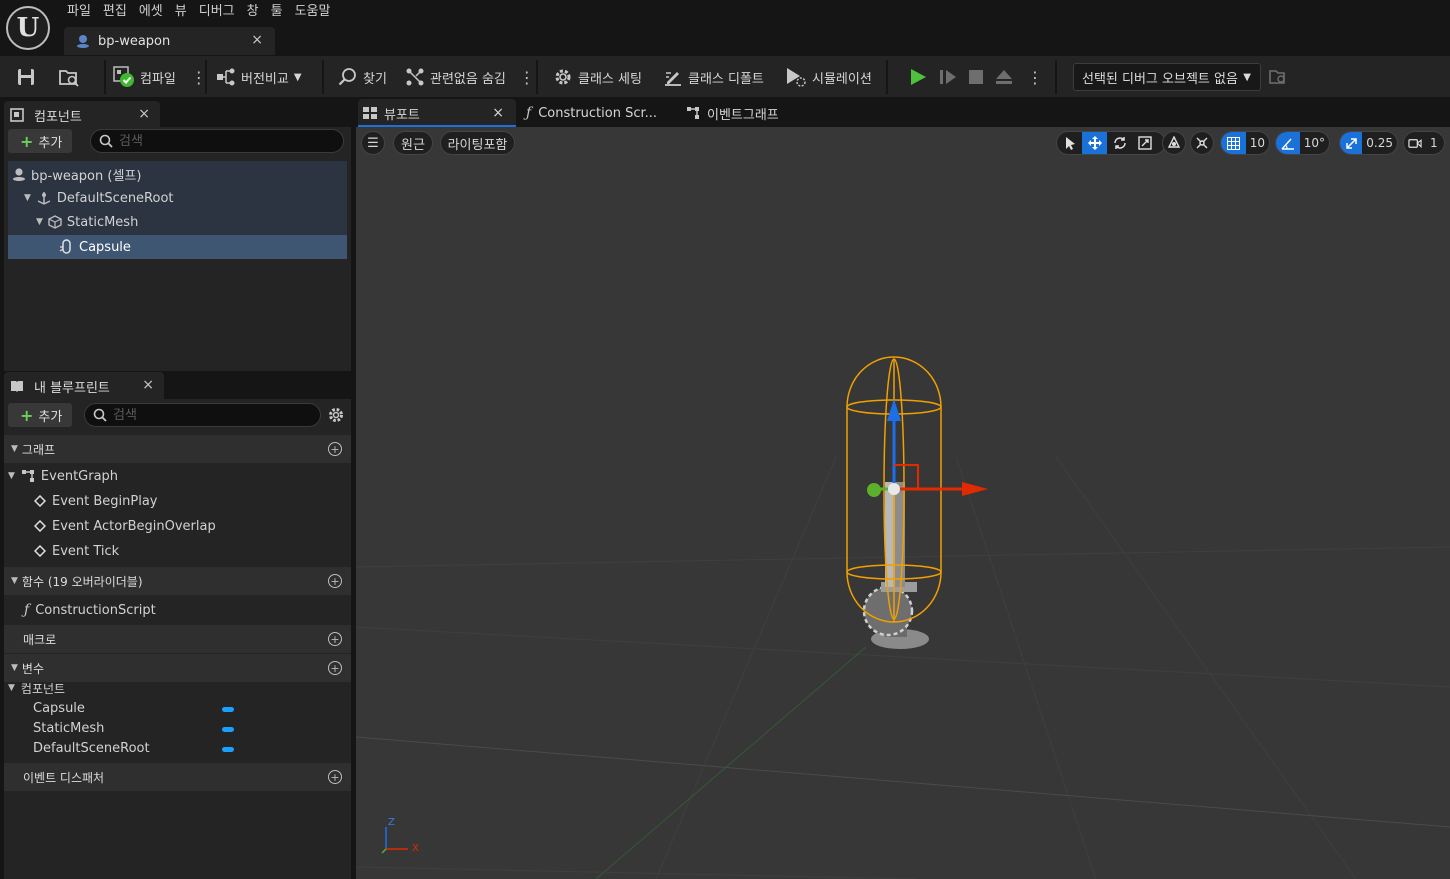  Describe the element at coordinates (177, 247) in the screenshot. I see `tree-item-capsule-selected: Capsule` at that location.